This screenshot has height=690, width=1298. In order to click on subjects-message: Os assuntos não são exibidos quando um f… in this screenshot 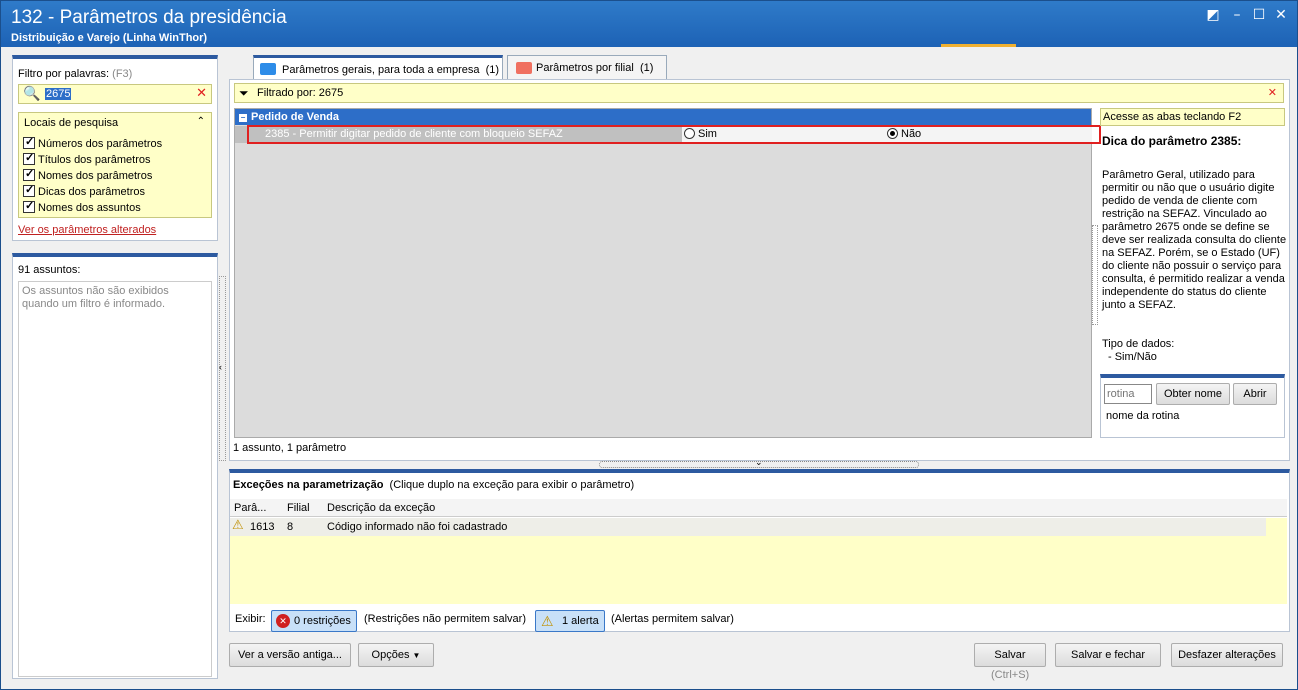, I will do `click(115, 479)`.